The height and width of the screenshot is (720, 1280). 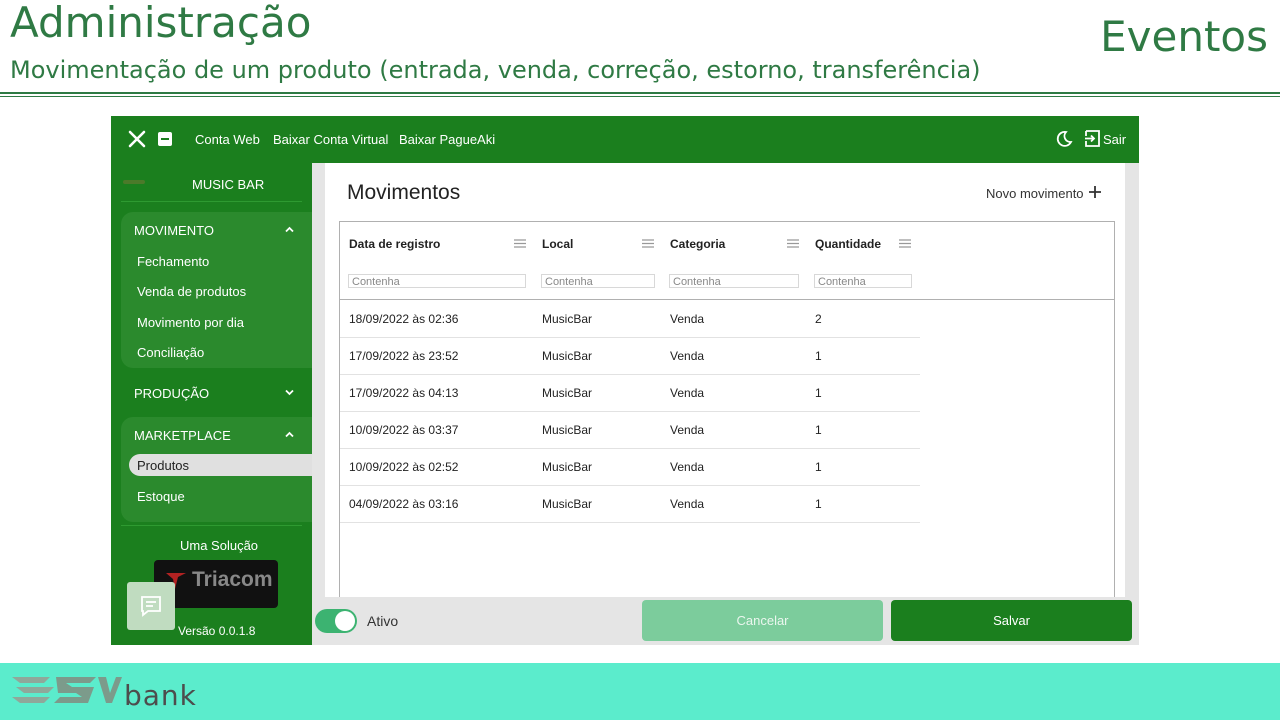 What do you see at coordinates (67, 690) in the screenshot?
I see `esv-logo-icon` at bounding box center [67, 690].